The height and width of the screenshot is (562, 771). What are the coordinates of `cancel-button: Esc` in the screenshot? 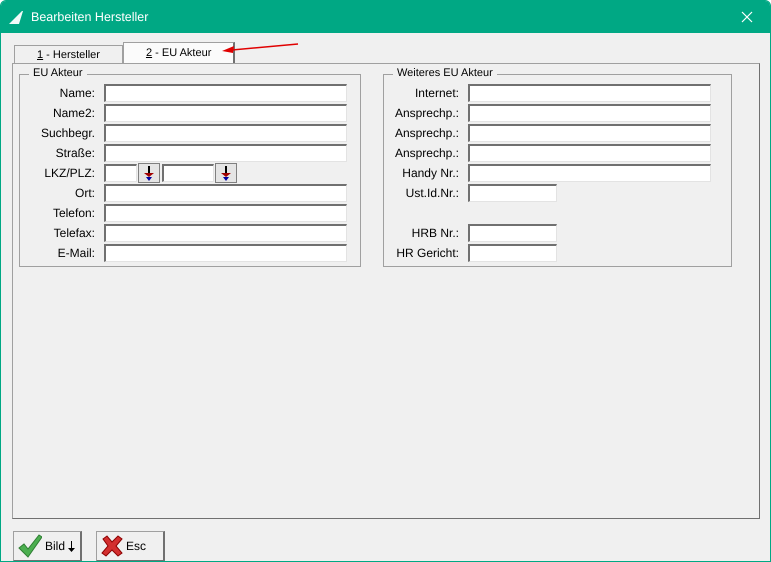 It's located at (130, 546).